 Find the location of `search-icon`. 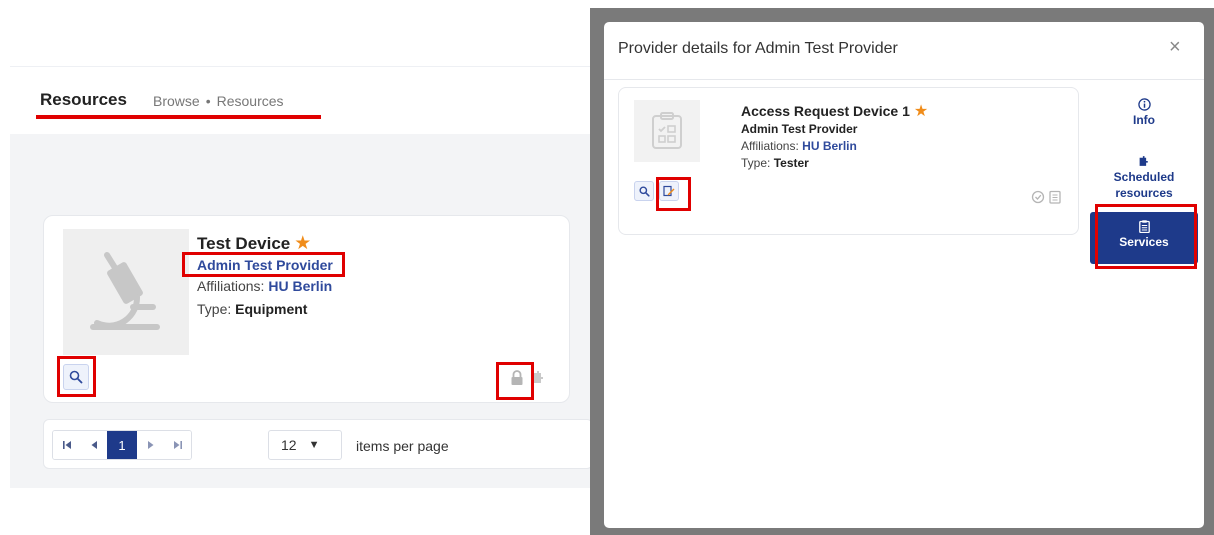

search-icon is located at coordinates (644, 191).